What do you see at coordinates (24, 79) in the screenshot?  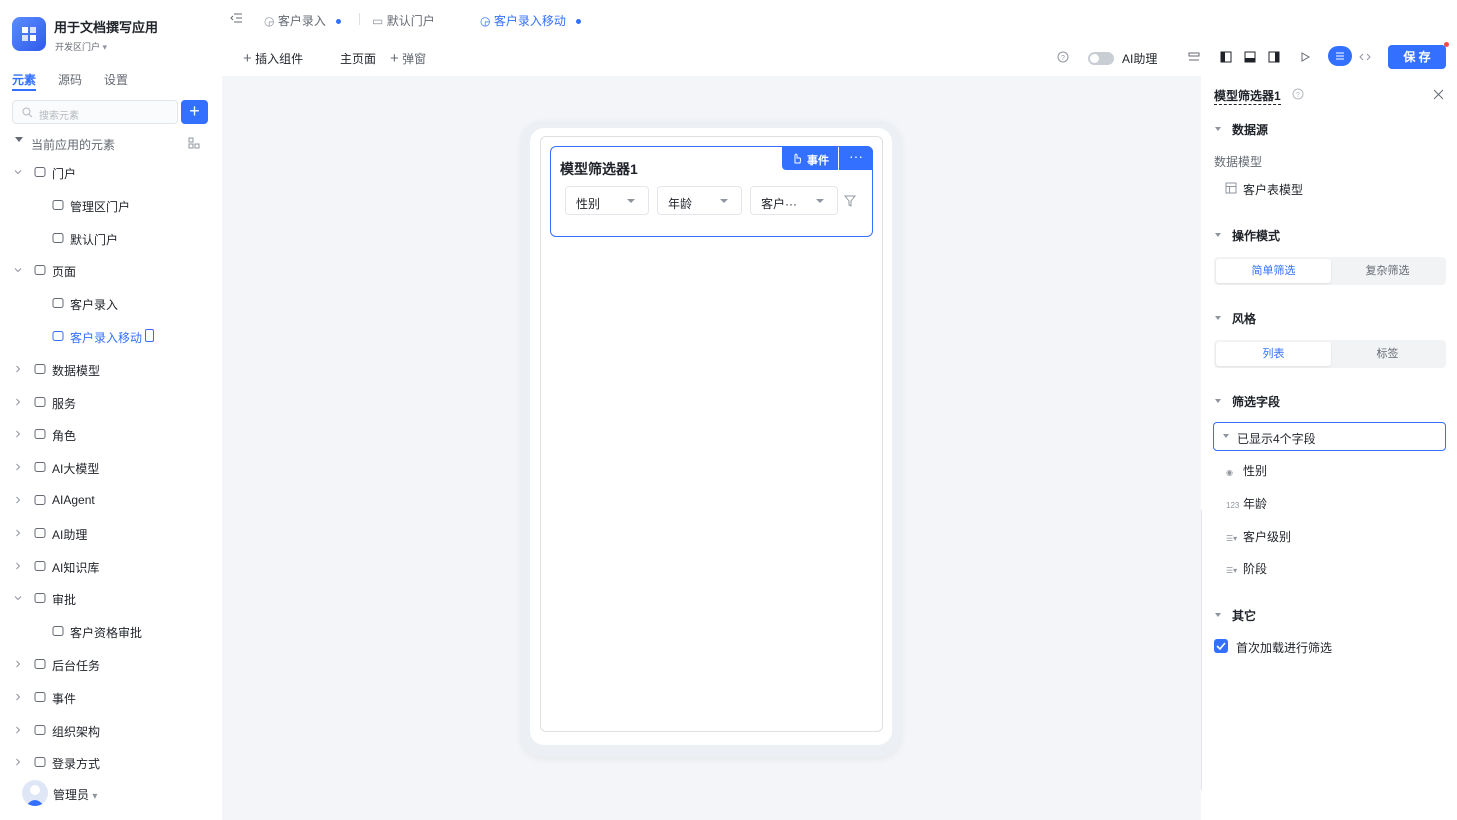 I see `tab-elements: 元素` at bounding box center [24, 79].